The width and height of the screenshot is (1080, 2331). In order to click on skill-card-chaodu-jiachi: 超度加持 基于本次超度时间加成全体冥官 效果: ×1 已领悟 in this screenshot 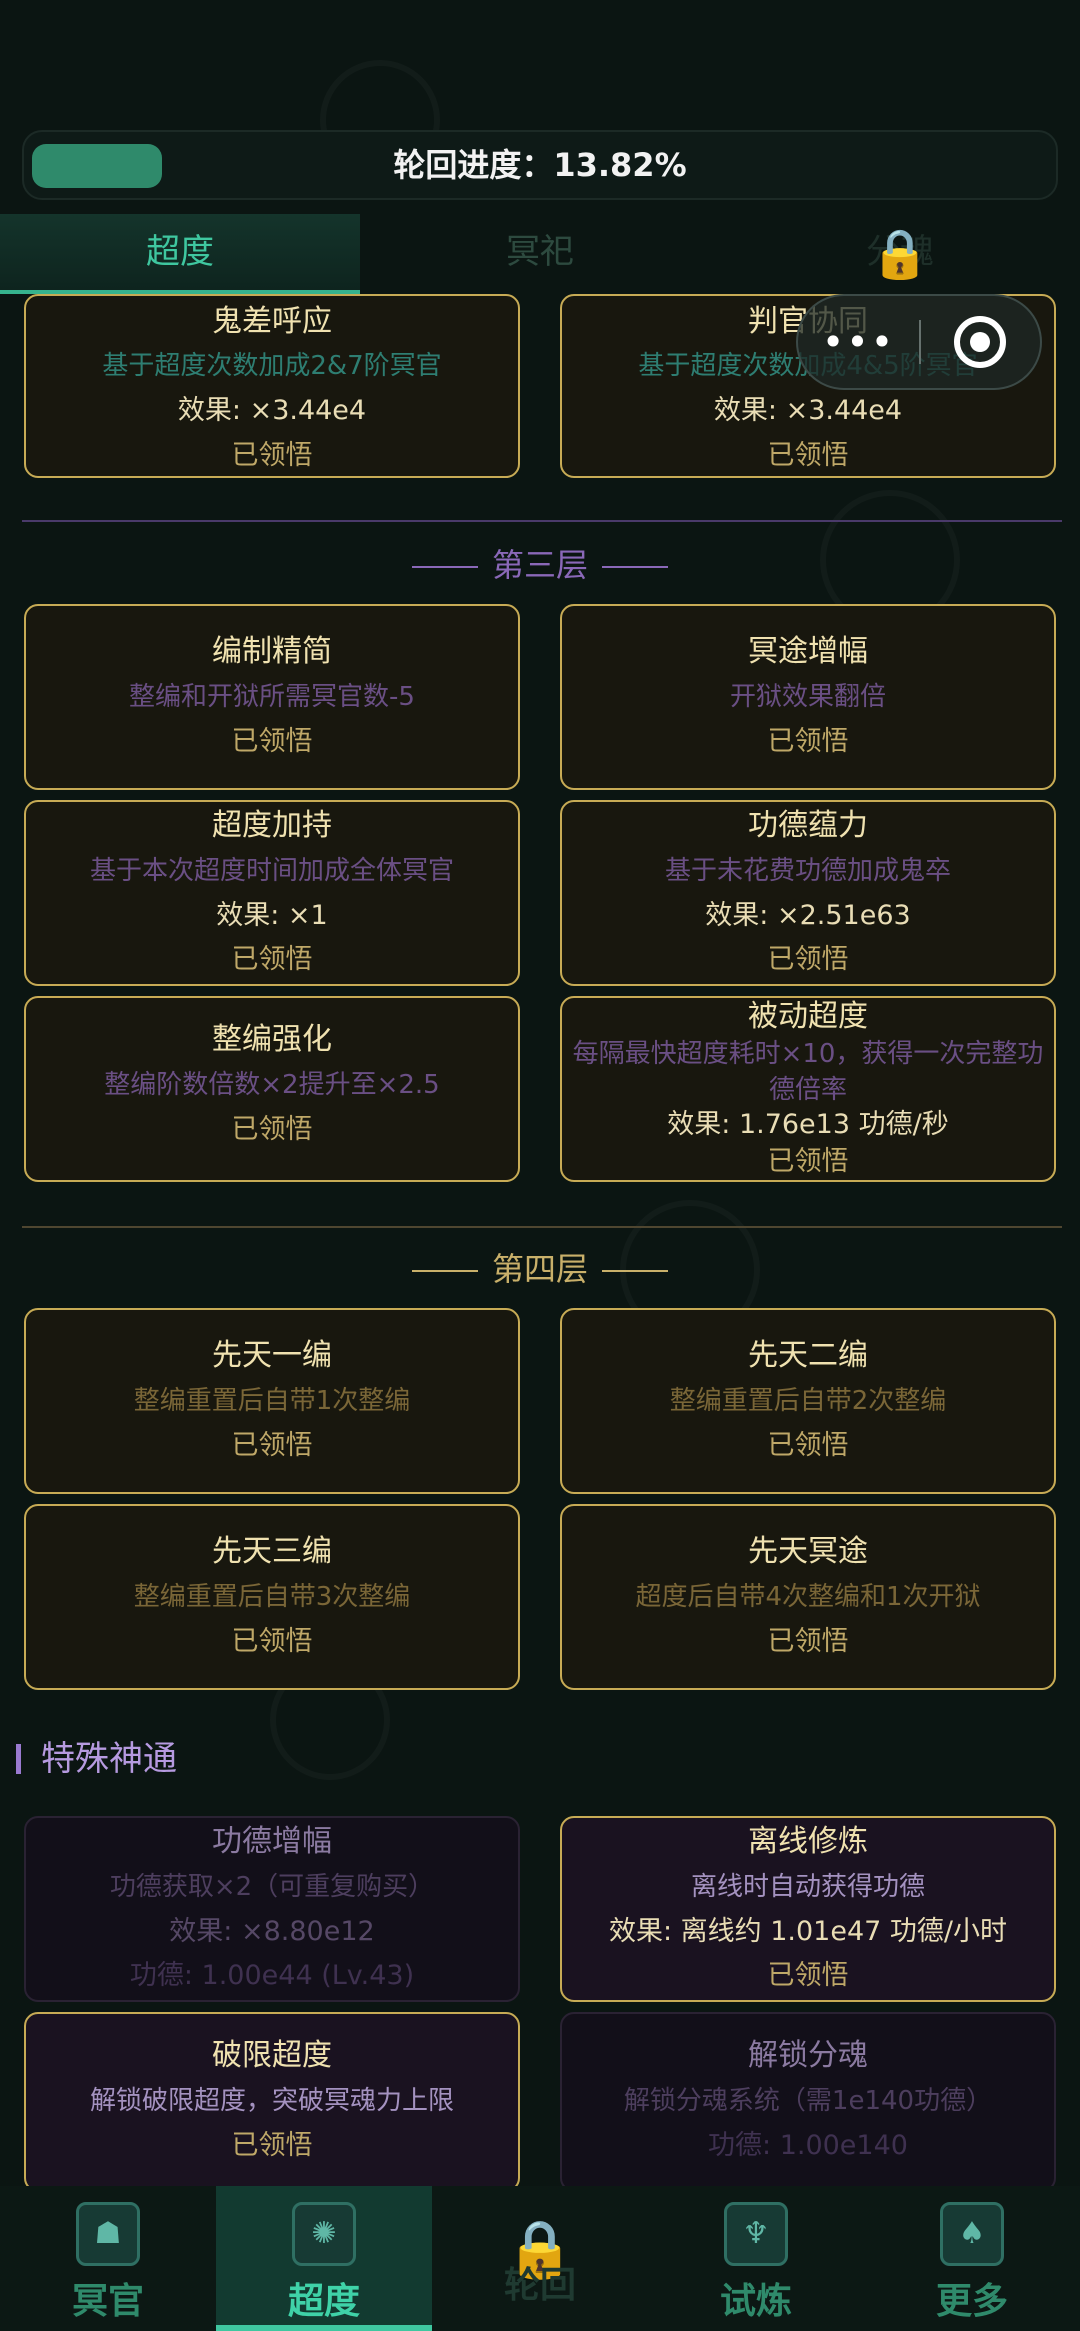, I will do `click(272, 893)`.